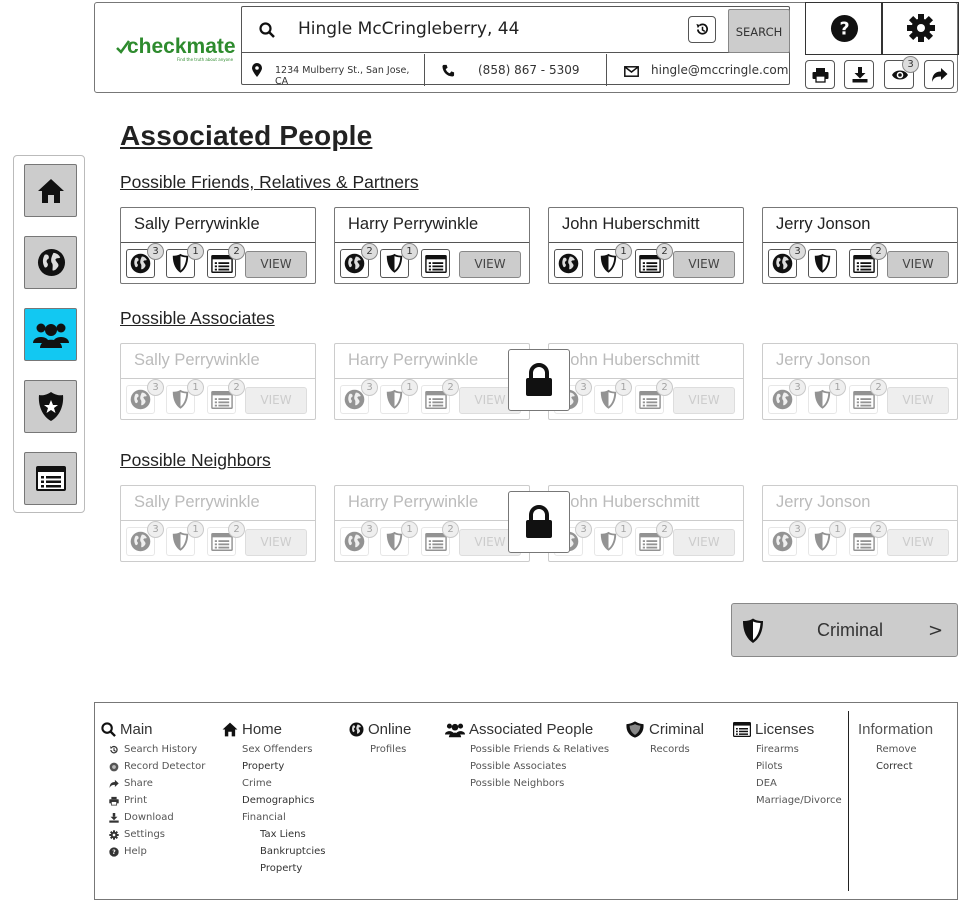  What do you see at coordinates (787, 729) in the screenshot?
I see `footer-licenses-heading: Licenses` at bounding box center [787, 729].